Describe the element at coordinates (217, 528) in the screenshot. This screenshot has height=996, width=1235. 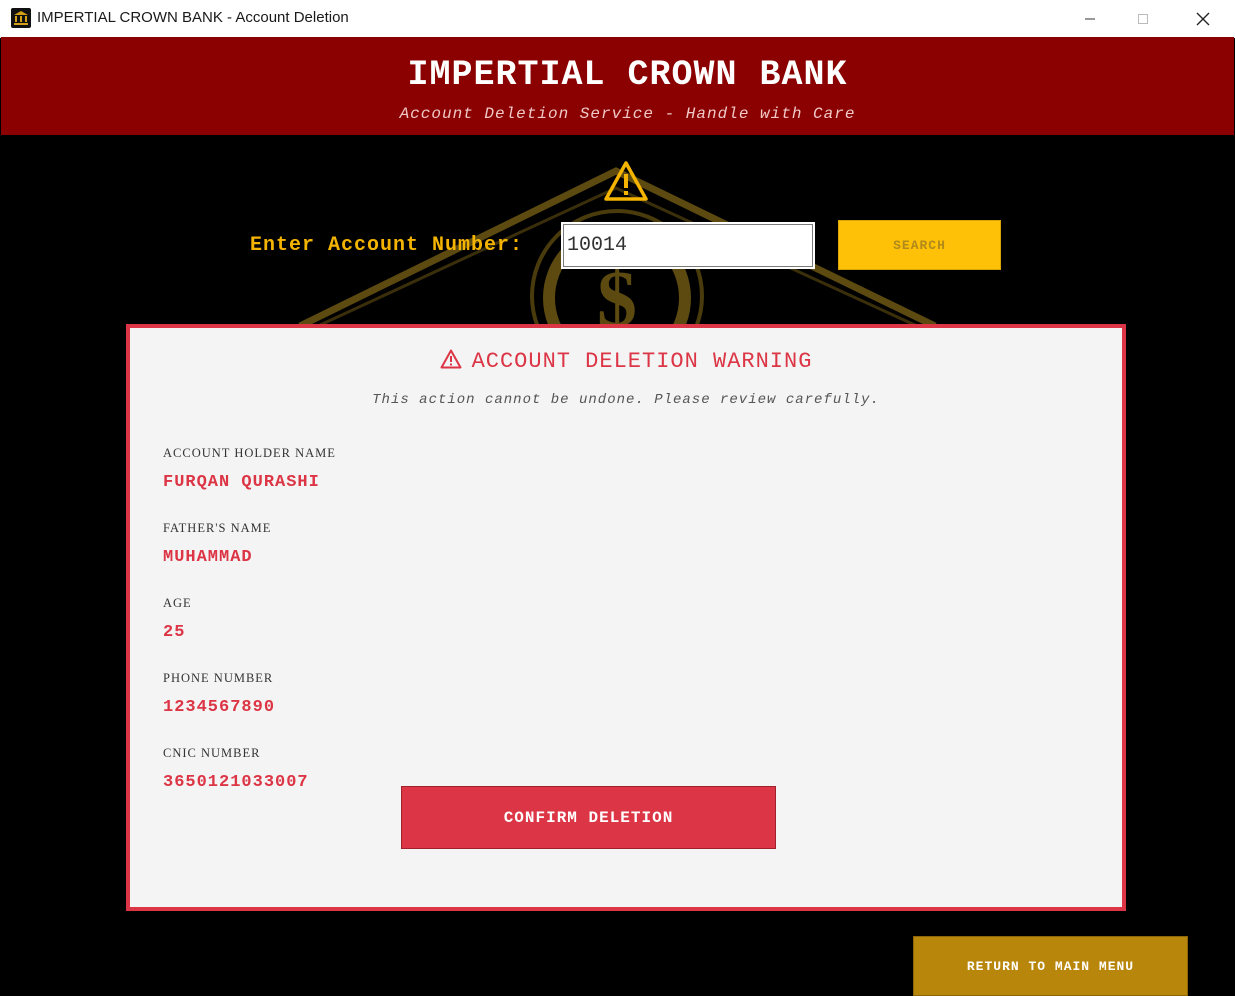
I see `fathers-name-label: FATHER'S NAME` at that location.